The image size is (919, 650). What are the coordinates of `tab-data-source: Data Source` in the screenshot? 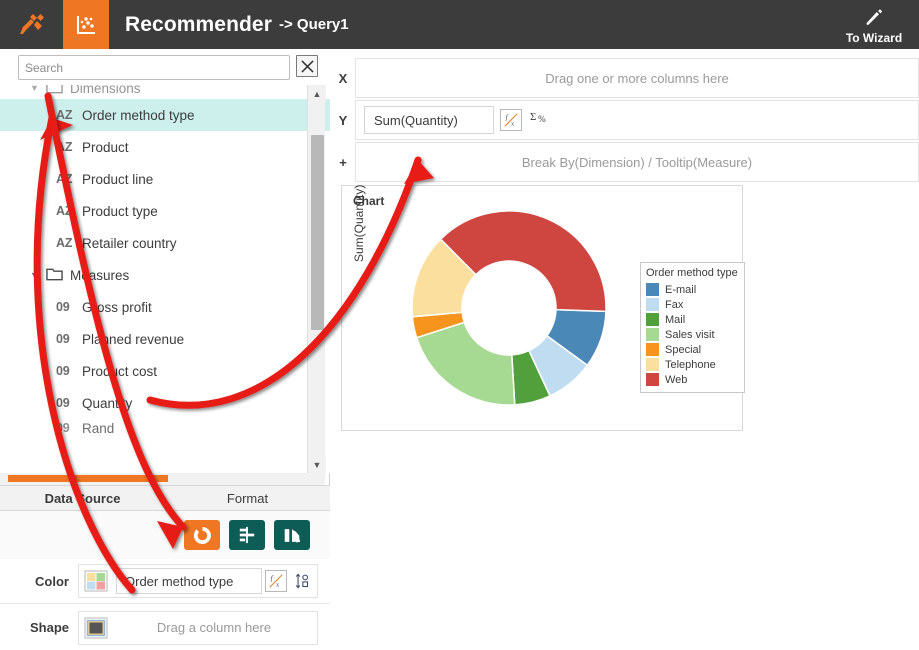 It's located at (82, 498).